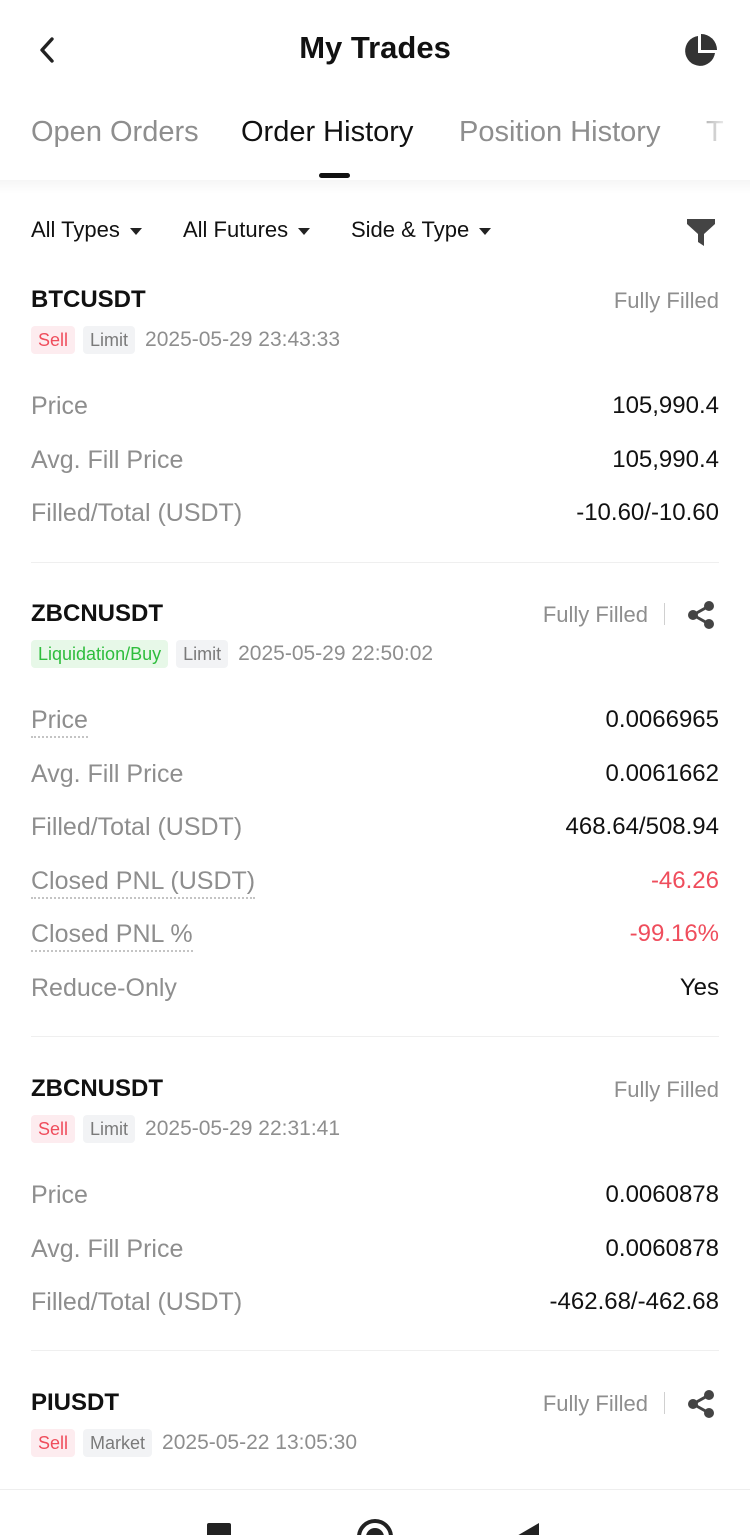 The height and width of the screenshot is (1535, 750). Describe the element at coordinates (684, 880) in the screenshot. I see `row-value: -46.26` at that location.